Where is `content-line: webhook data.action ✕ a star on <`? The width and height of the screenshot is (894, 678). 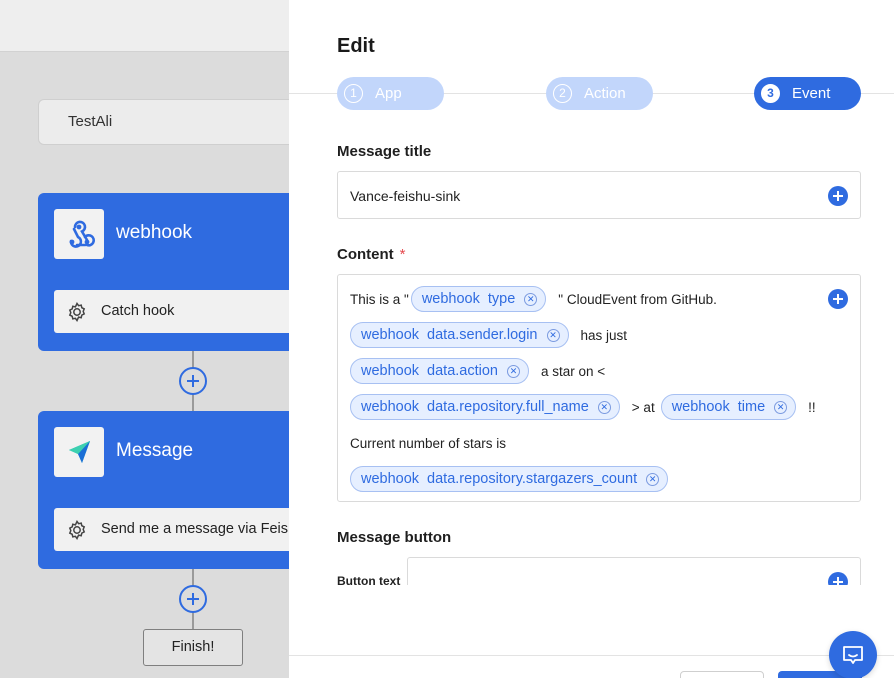 content-line: webhook data.action ✕ a star on < is located at coordinates (479, 371).